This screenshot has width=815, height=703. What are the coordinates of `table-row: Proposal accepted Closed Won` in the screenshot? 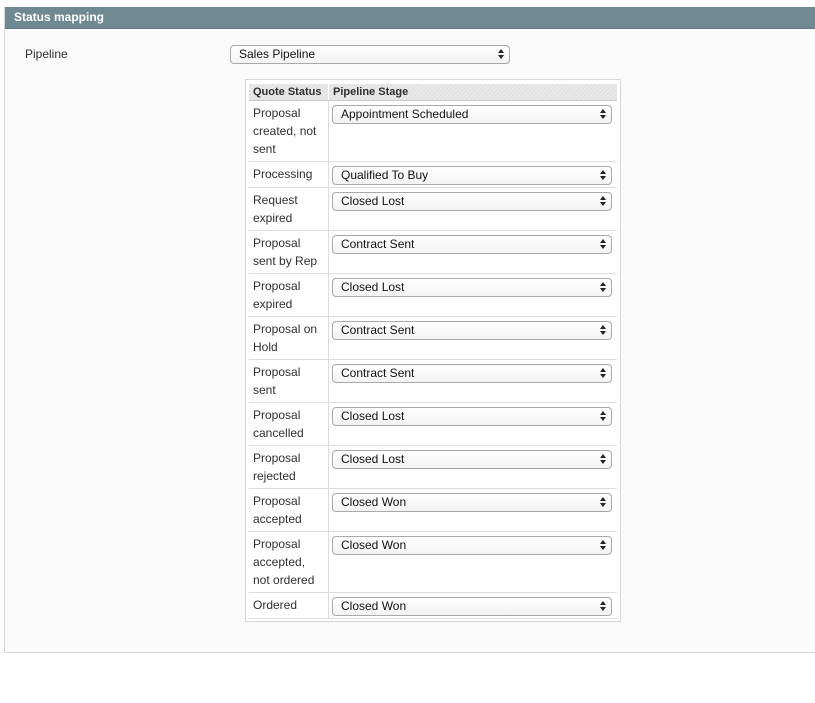 It's located at (433, 510).